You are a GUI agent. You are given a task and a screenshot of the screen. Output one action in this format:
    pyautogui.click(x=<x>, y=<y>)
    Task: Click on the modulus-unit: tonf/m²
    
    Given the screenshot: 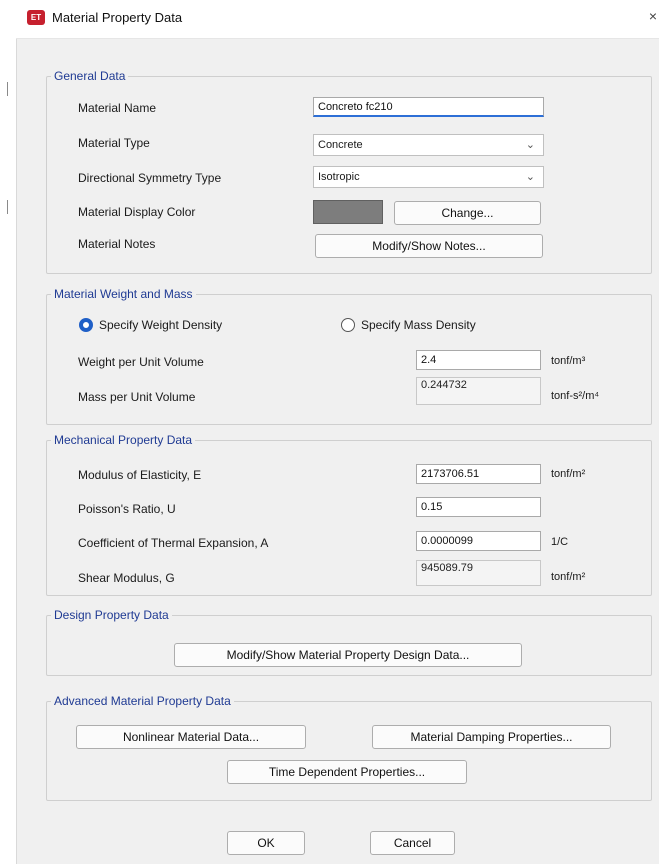 What is the action you would take?
    pyautogui.click(x=568, y=474)
    